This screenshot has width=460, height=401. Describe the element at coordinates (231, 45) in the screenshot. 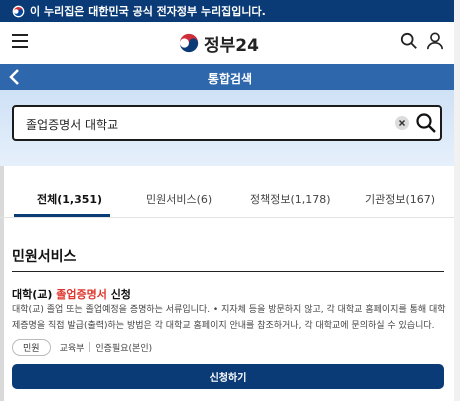

I see `logo-text: 정부24` at that location.